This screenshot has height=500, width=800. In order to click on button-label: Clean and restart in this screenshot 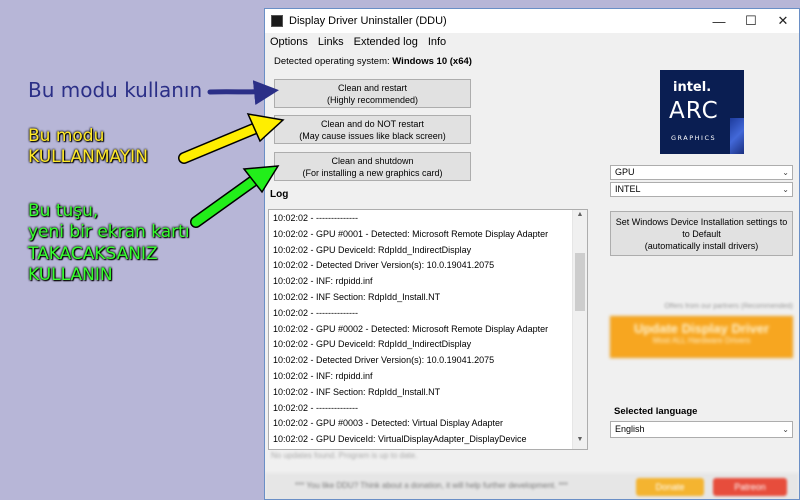, I will do `click(372, 88)`.